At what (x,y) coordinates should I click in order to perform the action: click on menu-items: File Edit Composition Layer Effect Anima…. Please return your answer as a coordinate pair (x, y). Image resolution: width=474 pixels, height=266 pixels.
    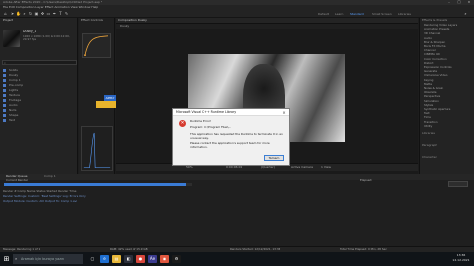
    Looking at the image, I should click on (50, 7).